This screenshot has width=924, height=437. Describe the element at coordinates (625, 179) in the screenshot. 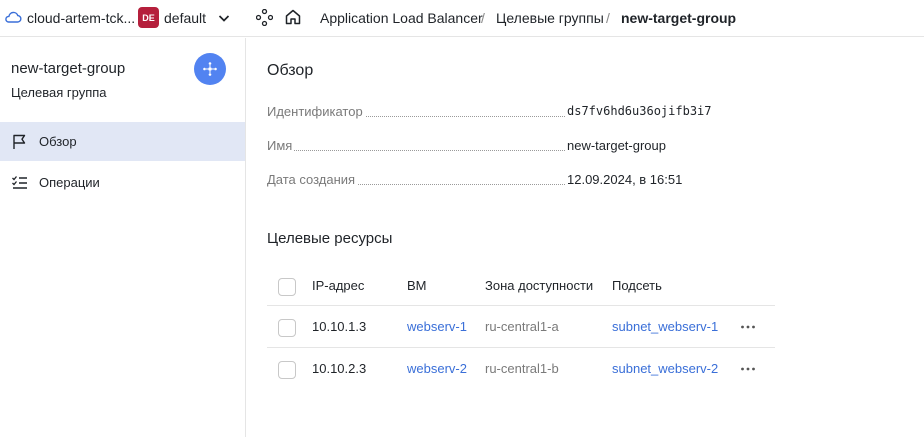

I see `property-value: 12.09.2024, в 16:51` at that location.